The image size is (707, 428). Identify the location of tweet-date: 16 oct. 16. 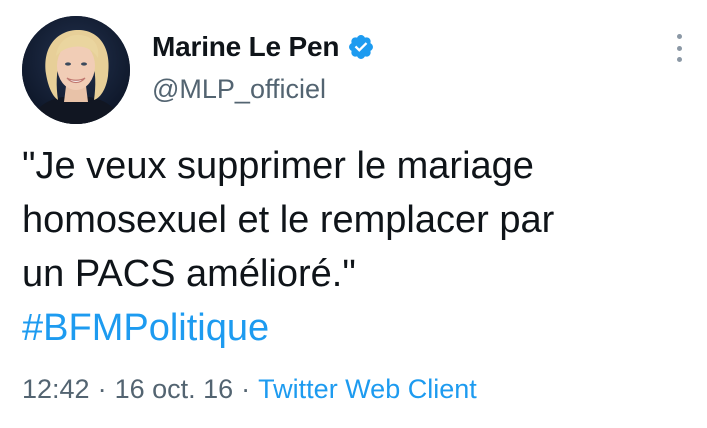
(174, 389).